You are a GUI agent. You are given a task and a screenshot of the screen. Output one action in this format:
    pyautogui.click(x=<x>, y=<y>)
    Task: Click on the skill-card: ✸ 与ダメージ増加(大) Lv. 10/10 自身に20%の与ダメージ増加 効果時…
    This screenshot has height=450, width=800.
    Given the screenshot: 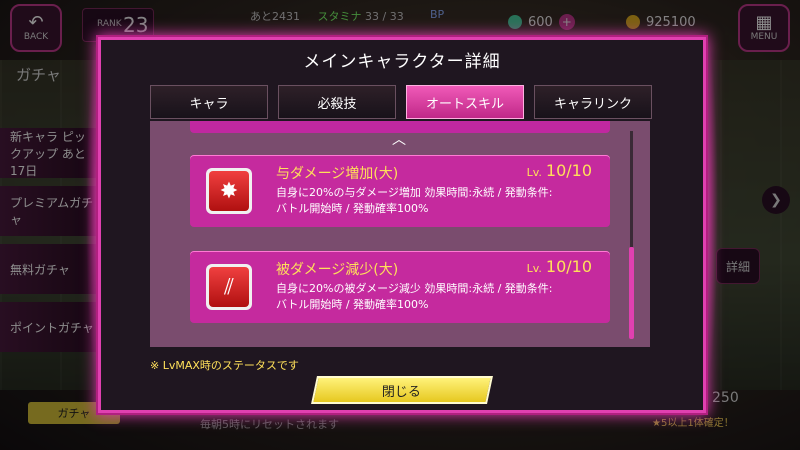 What is the action you would take?
    pyautogui.click(x=400, y=191)
    